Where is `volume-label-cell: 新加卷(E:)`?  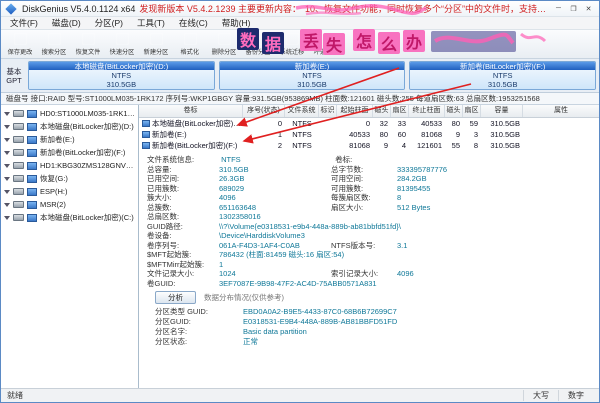
volume-label-cell: 新加卷(E:) is located at coordinates (191, 134).